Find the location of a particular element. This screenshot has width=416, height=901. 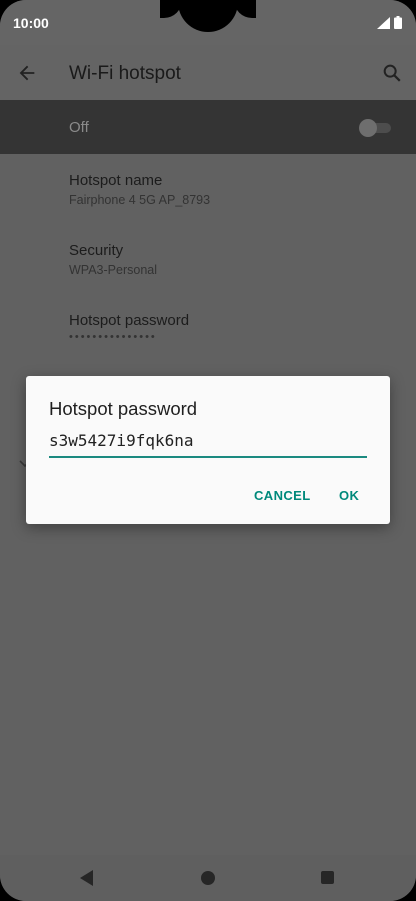

hotspot-switch is located at coordinates (375, 128).